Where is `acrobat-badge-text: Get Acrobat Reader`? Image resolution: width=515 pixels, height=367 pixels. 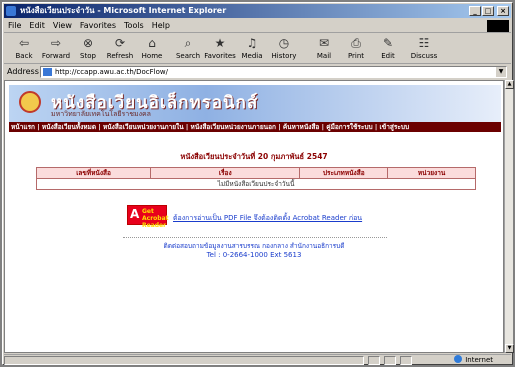
acrobat-badge-text: Get Acrobat Reader is located at coordinates (155, 218).